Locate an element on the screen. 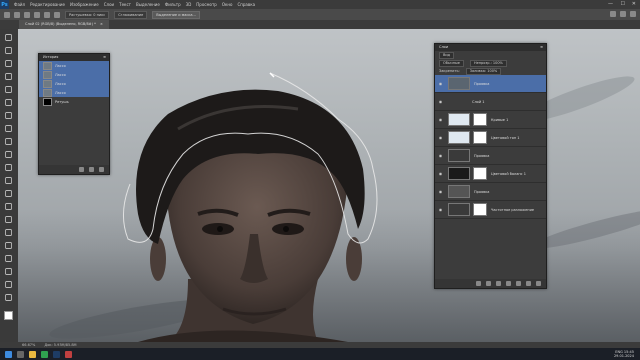  close-button: ✕ is located at coordinates (634, 4).